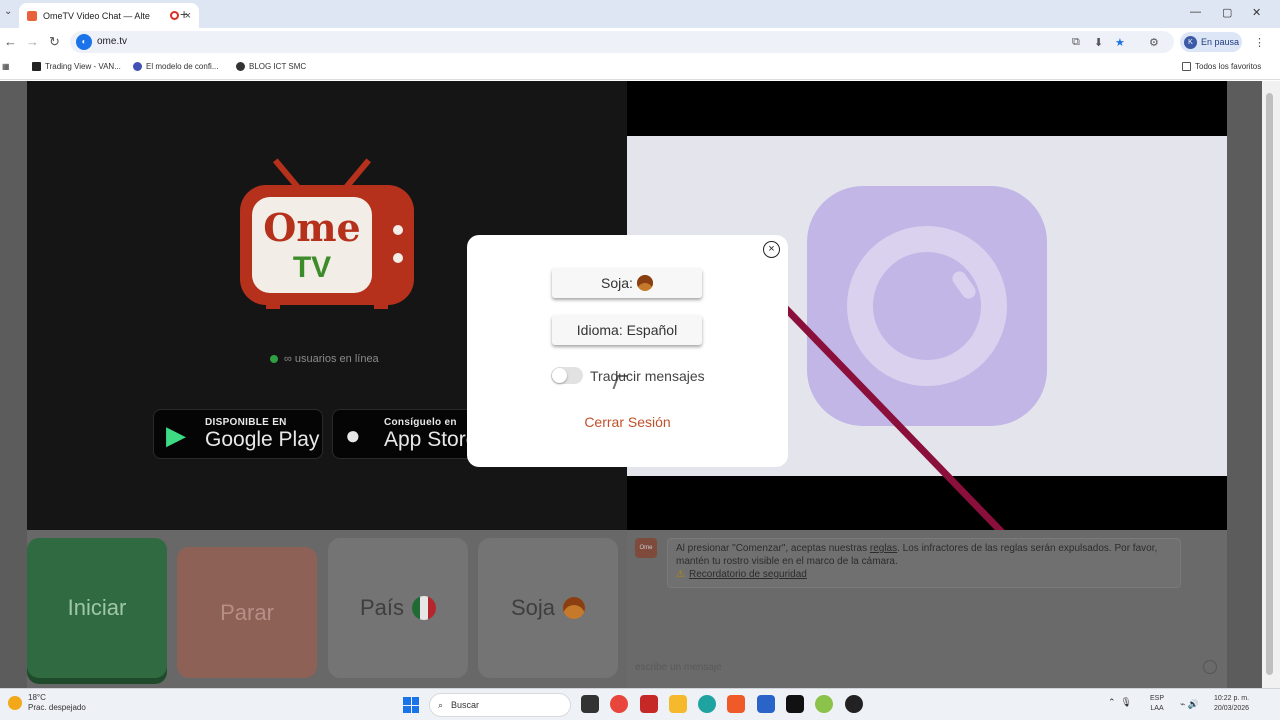  I want to click on network-icon: ⌁ 🔊, so click(1189, 704).